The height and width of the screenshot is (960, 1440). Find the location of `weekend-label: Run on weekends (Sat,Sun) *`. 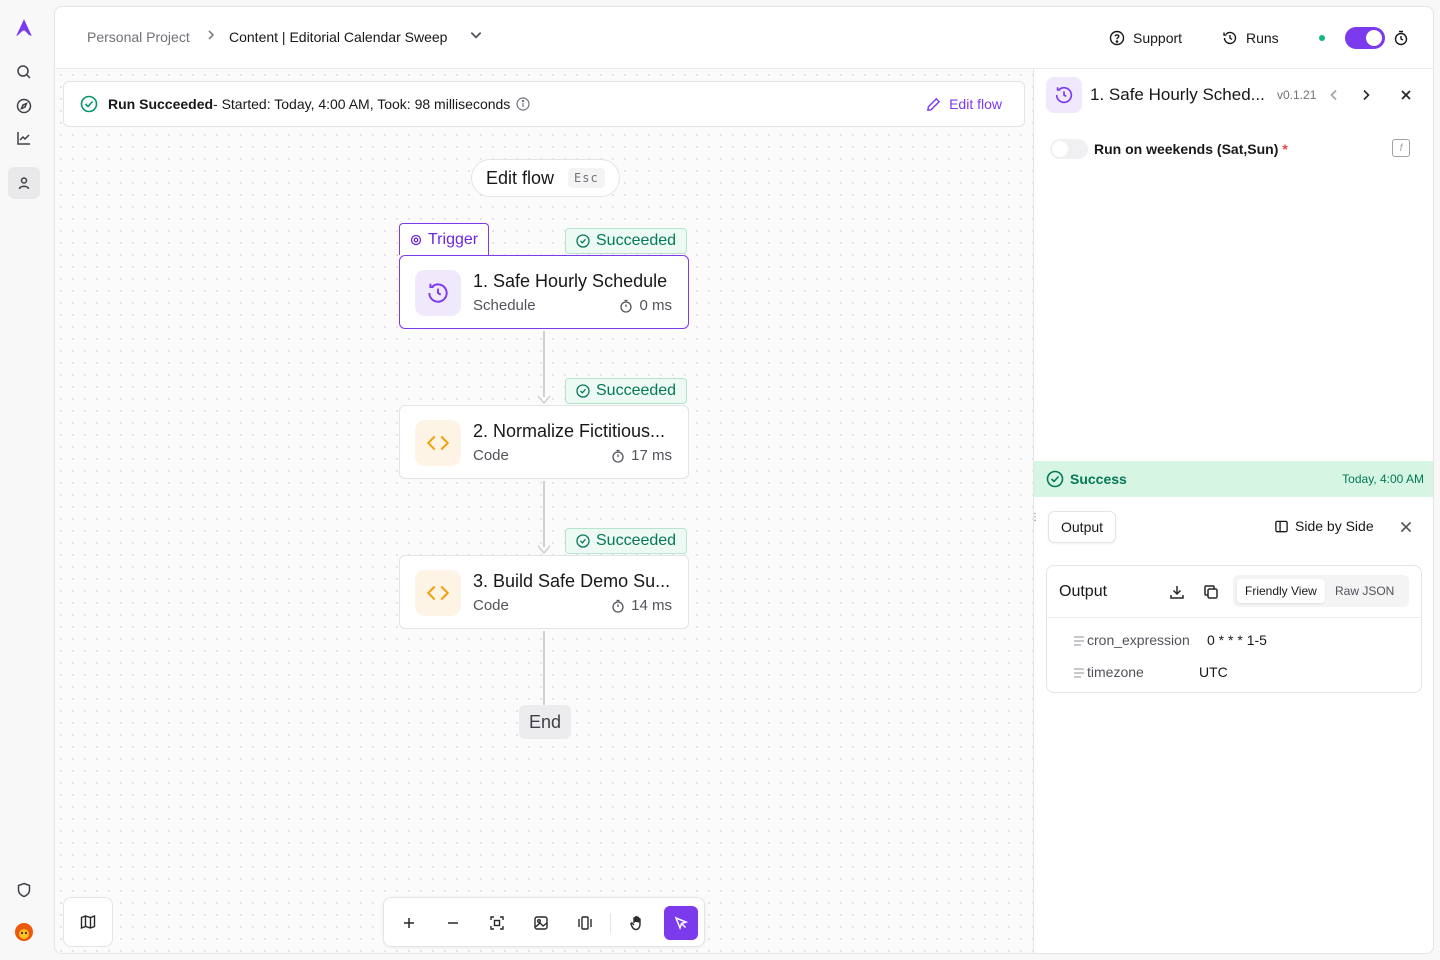

weekend-label: Run on weekends (Sat,Sun) * is located at coordinates (1191, 149).